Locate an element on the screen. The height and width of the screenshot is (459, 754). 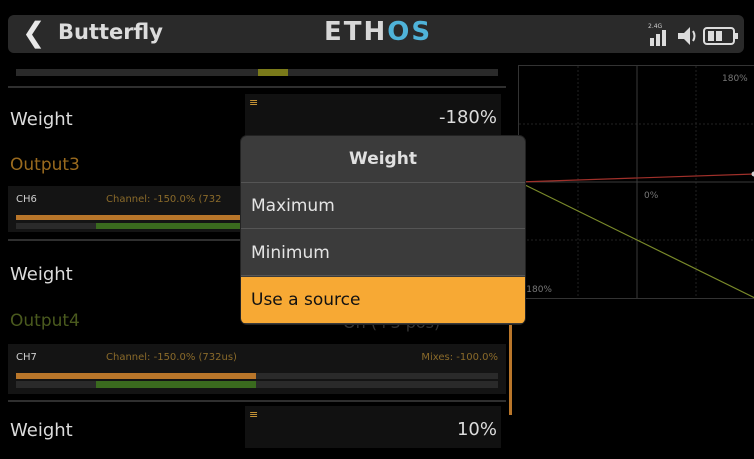
output3-label: Output3 is located at coordinates (45, 165).